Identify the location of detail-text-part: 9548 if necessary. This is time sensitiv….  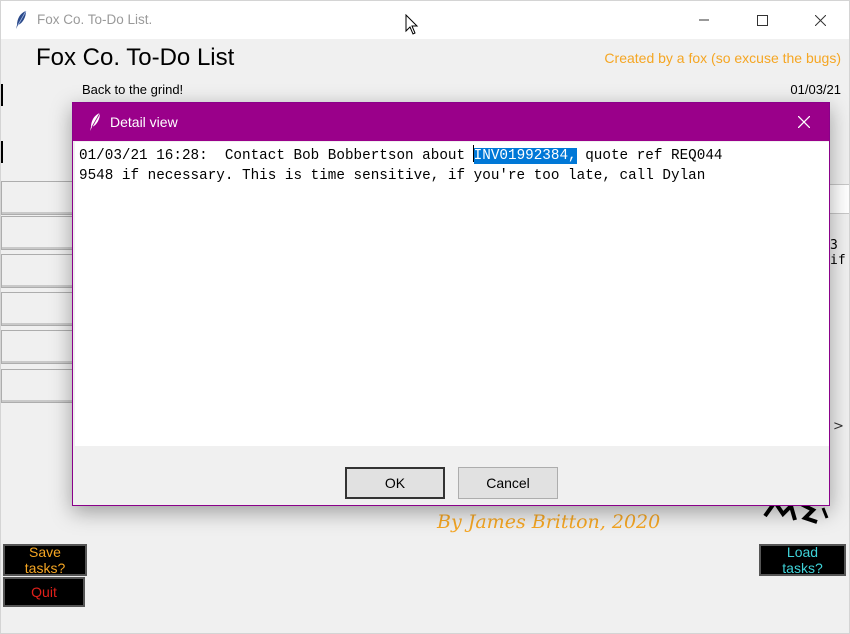
(392, 176).